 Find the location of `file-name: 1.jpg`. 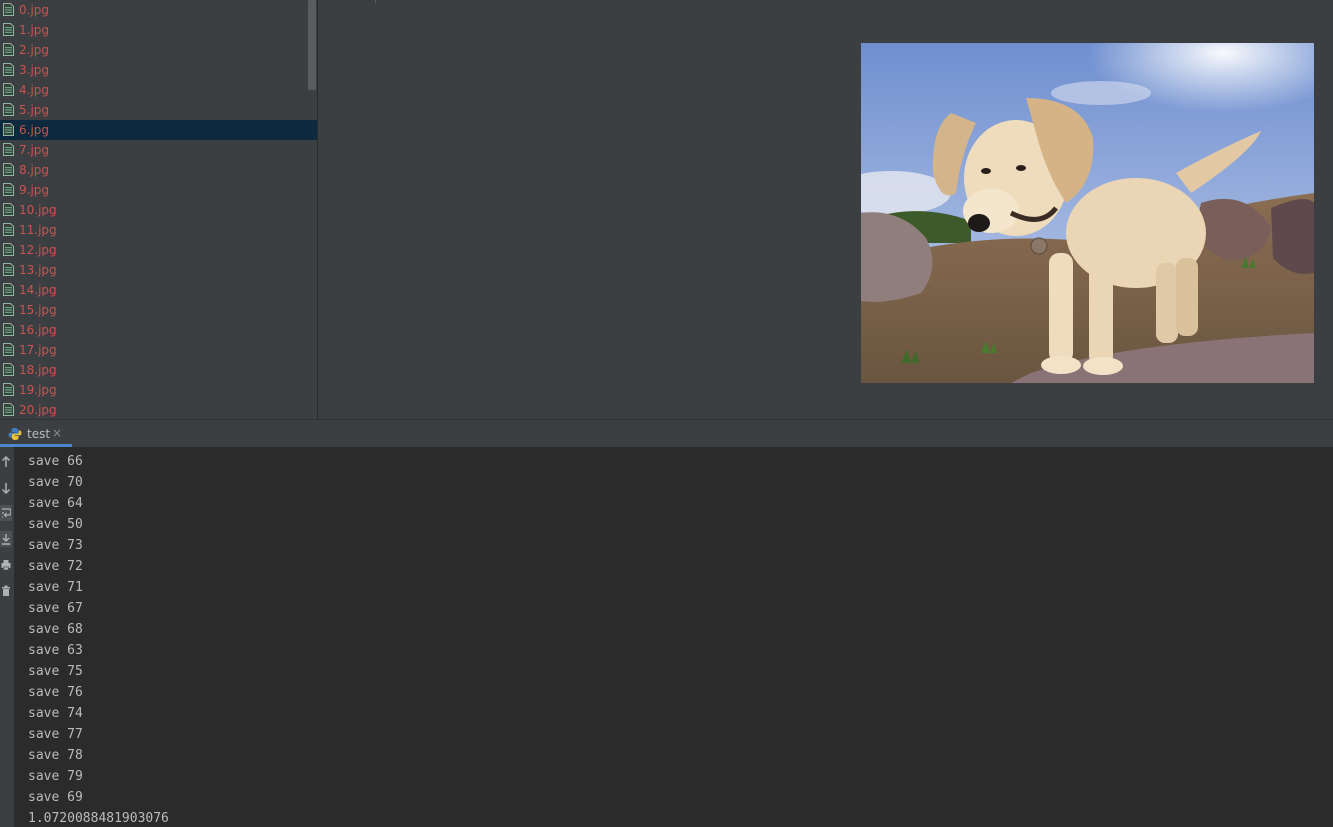

file-name: 1.jpg is located at coordinates (34, 30).